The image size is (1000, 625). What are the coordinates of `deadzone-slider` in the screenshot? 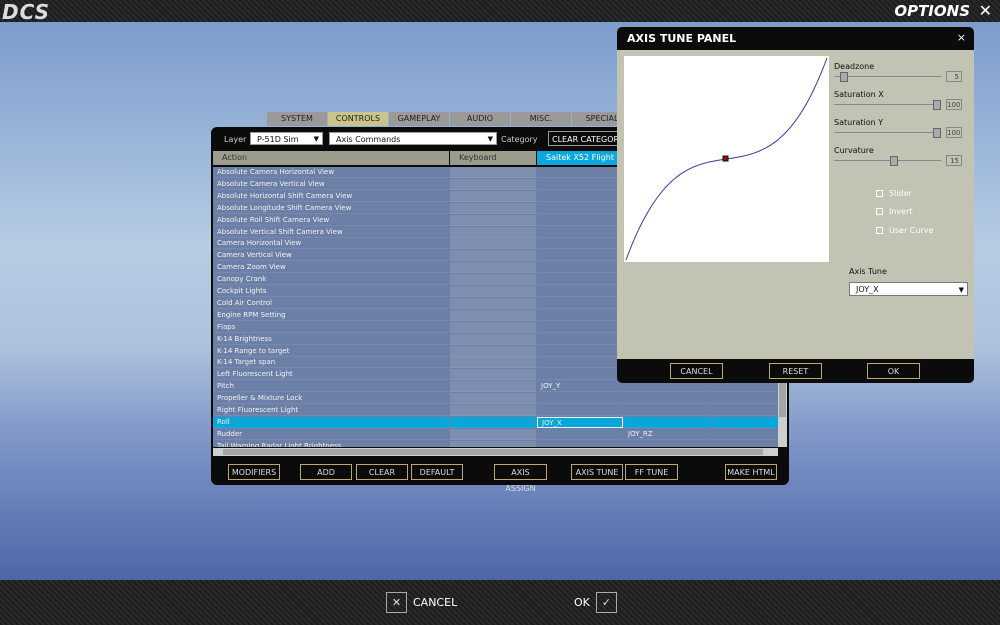 It's located at (887, 77).